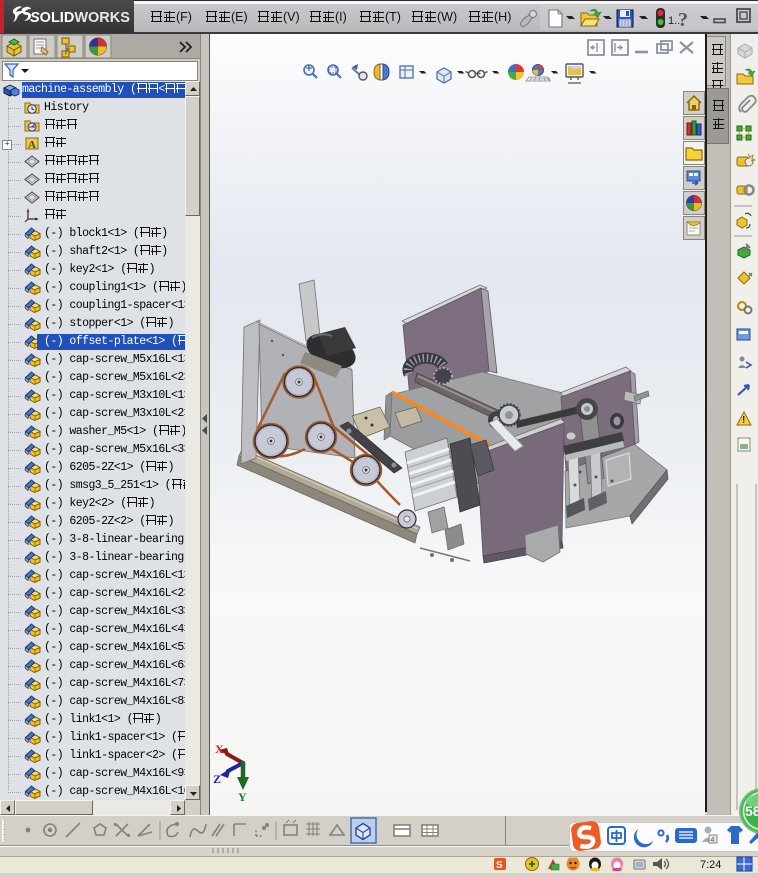 Image resolution: width=758 pixels, height=877 pixels. What do you see at coordinates (713, 840) in the screenshot?
I see `svg-text: 4` at bounding box center [713, 840].